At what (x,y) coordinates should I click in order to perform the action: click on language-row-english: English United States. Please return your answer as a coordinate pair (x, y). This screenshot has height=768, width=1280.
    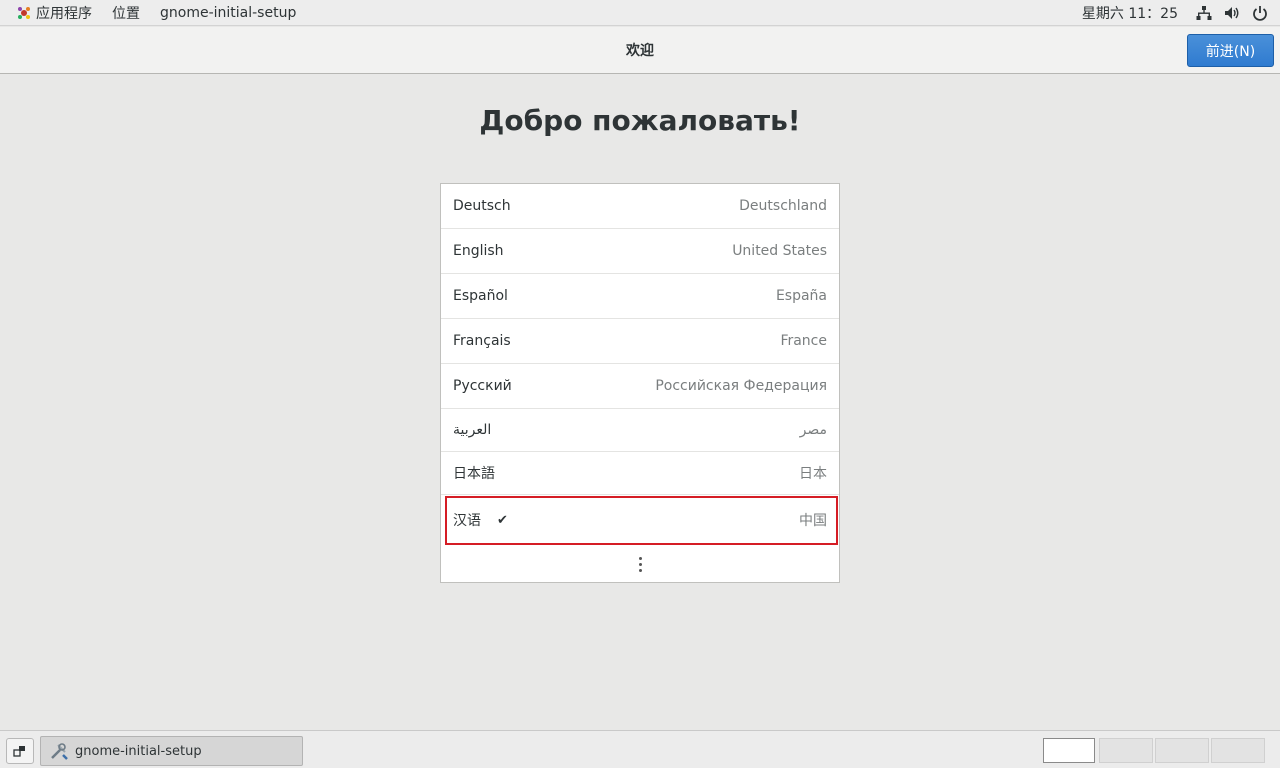
    Looking at the image, I should click on (640, 251).